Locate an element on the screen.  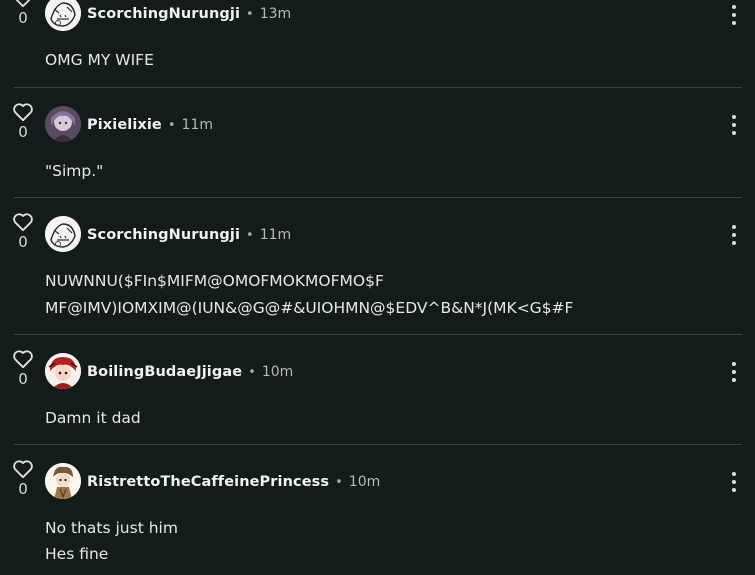
comment-meta: BoilingBudaeJjigae • 10m is located at coordinates (190, 371).